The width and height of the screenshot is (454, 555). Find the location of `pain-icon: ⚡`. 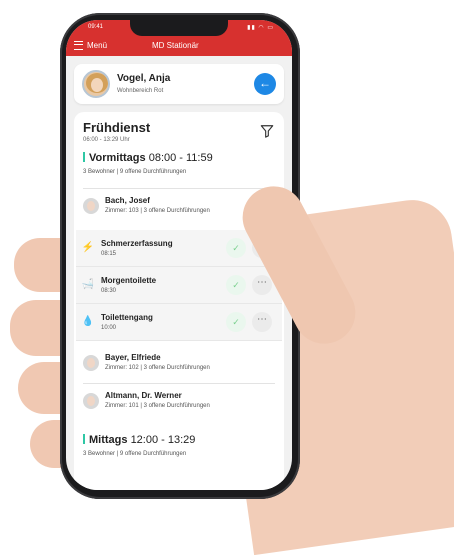

pain-icon: ⚡ is located at coordinates (88, 247).